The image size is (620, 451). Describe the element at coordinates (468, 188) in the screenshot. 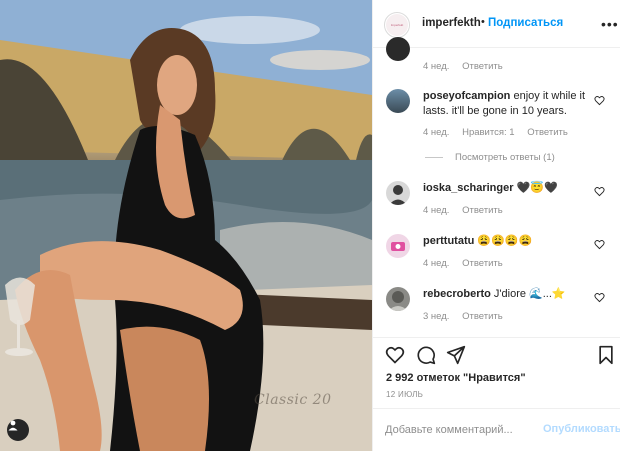

I see `comment-username: ioska_scharinger` at that location.